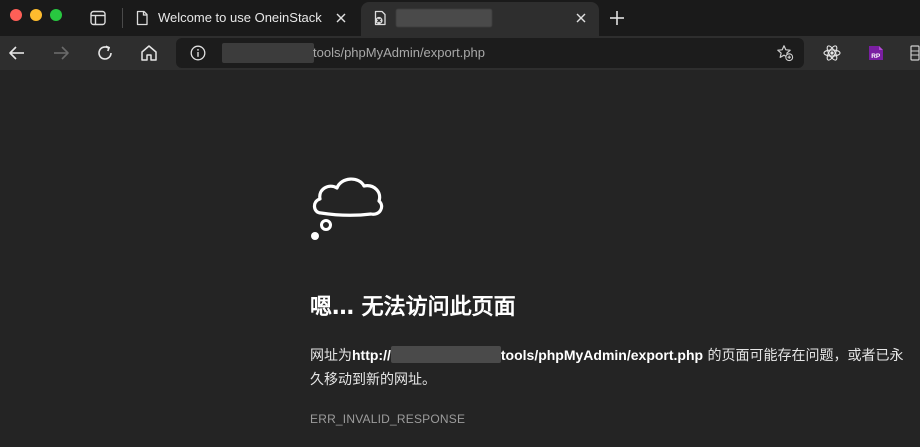 The width and height of the screenshot is (920, 447). Describe the element at coordinates (149, 53) in the screenshot. I see `home-icon` at that location.